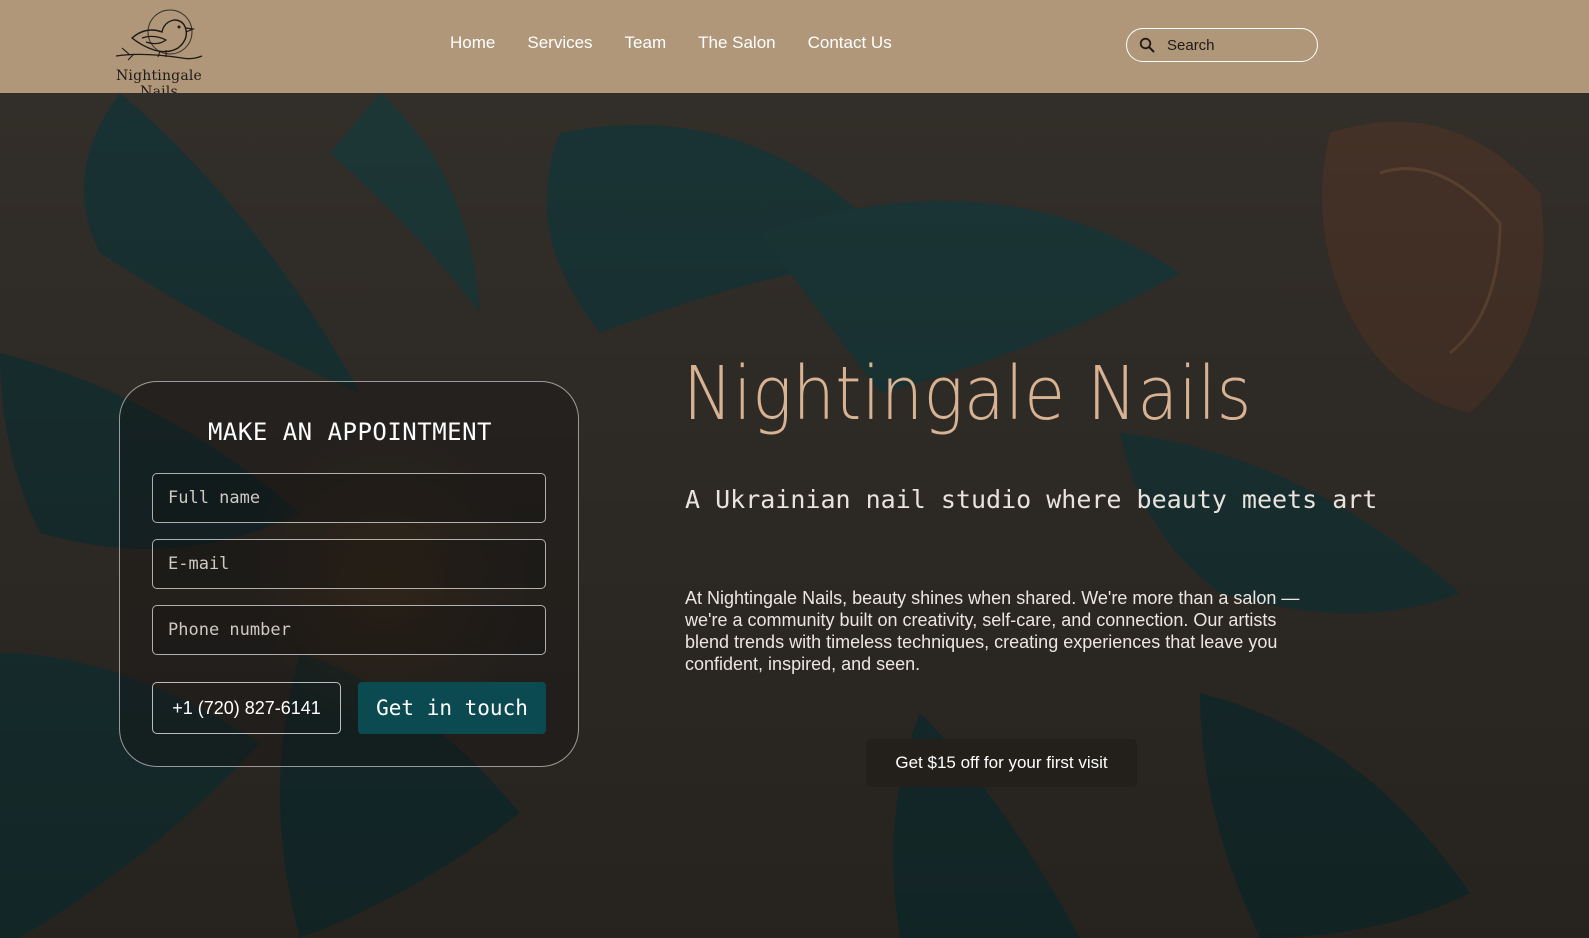  What do you see at coordinates (850, 43) in the screenshot?
I see `nav-contact-us: Contact Us` at bounding box center [850, 43].